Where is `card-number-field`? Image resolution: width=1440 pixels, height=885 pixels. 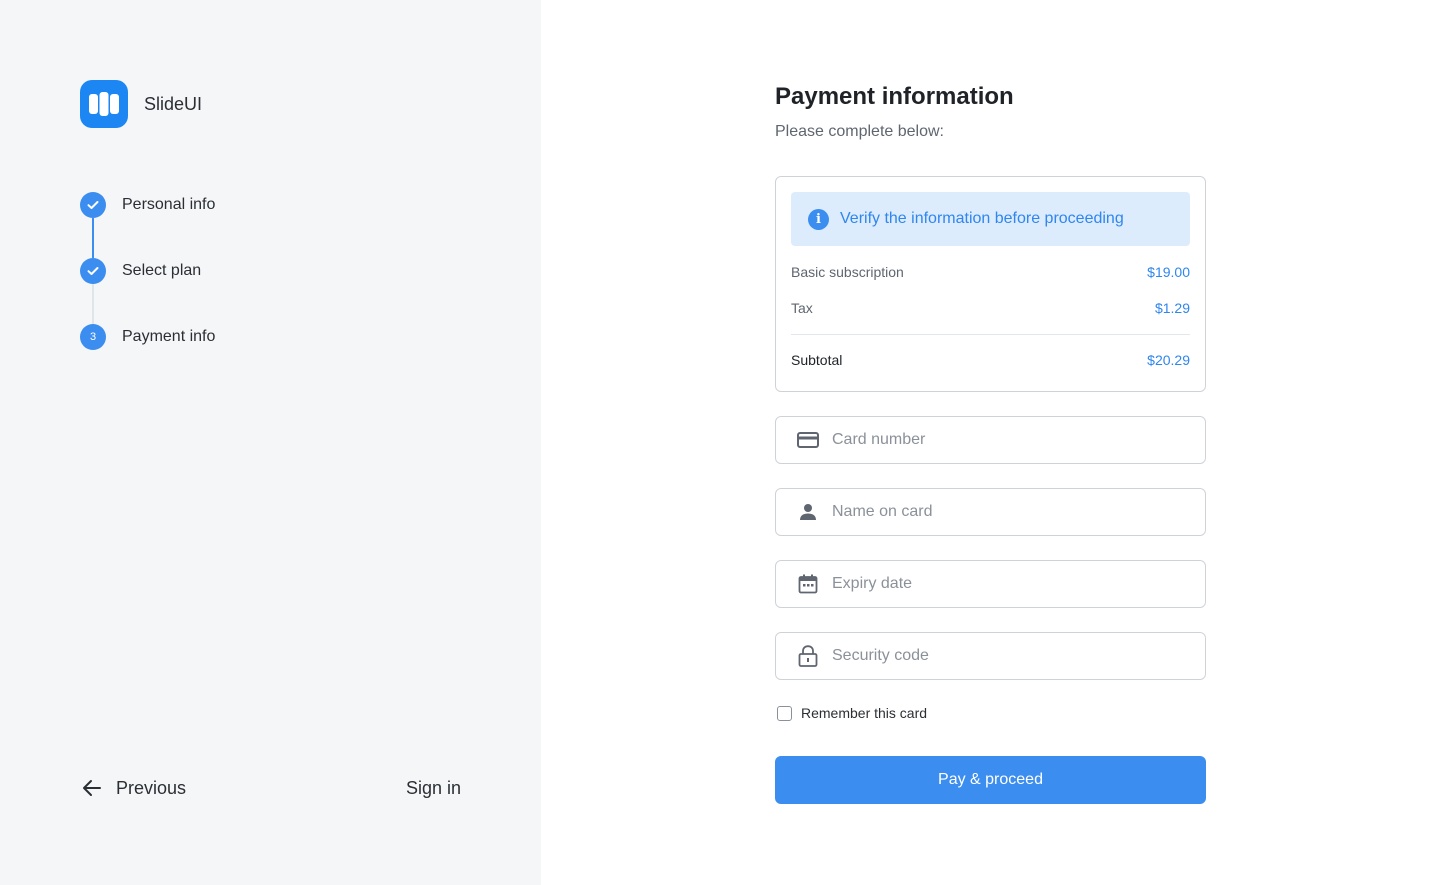
card-number-field is located at coordinates (990, 440).